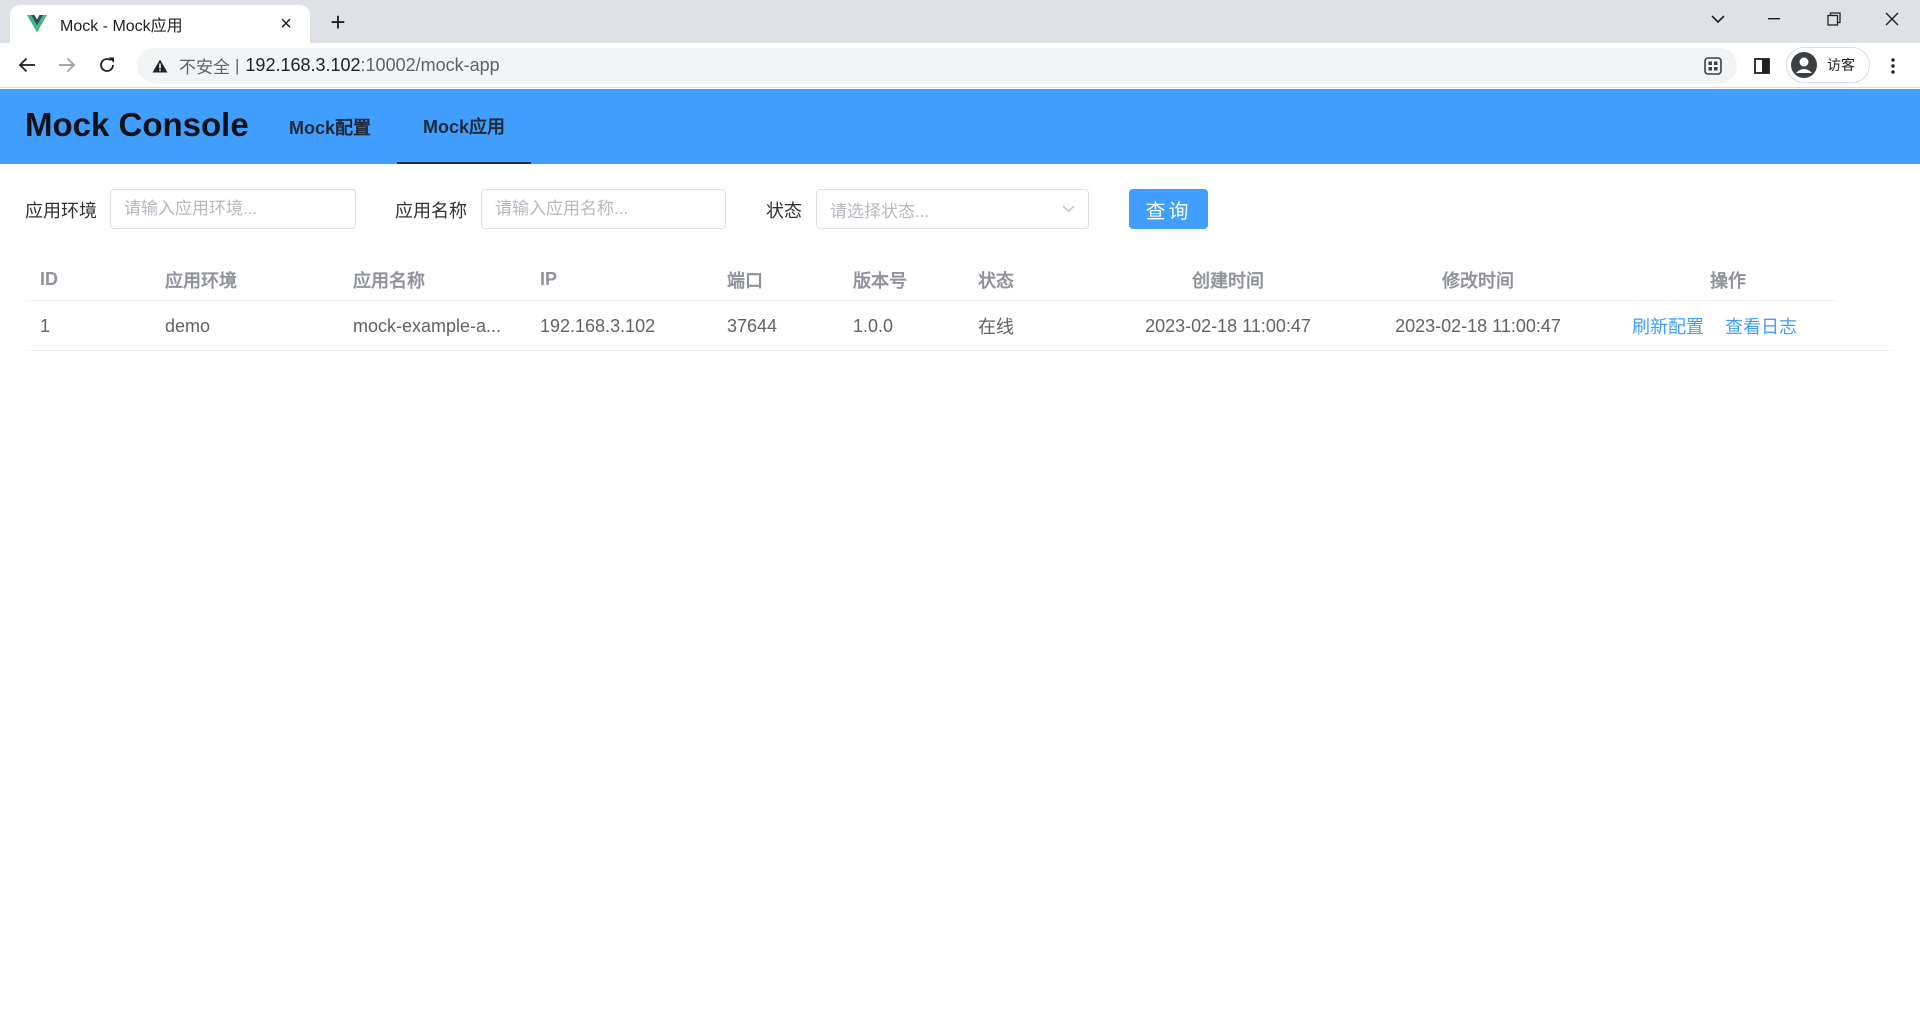 The image size is (1920, 1030). Describe the element at coordinates (107, 65) in the screenshot. I see `reload-icon` at that location.